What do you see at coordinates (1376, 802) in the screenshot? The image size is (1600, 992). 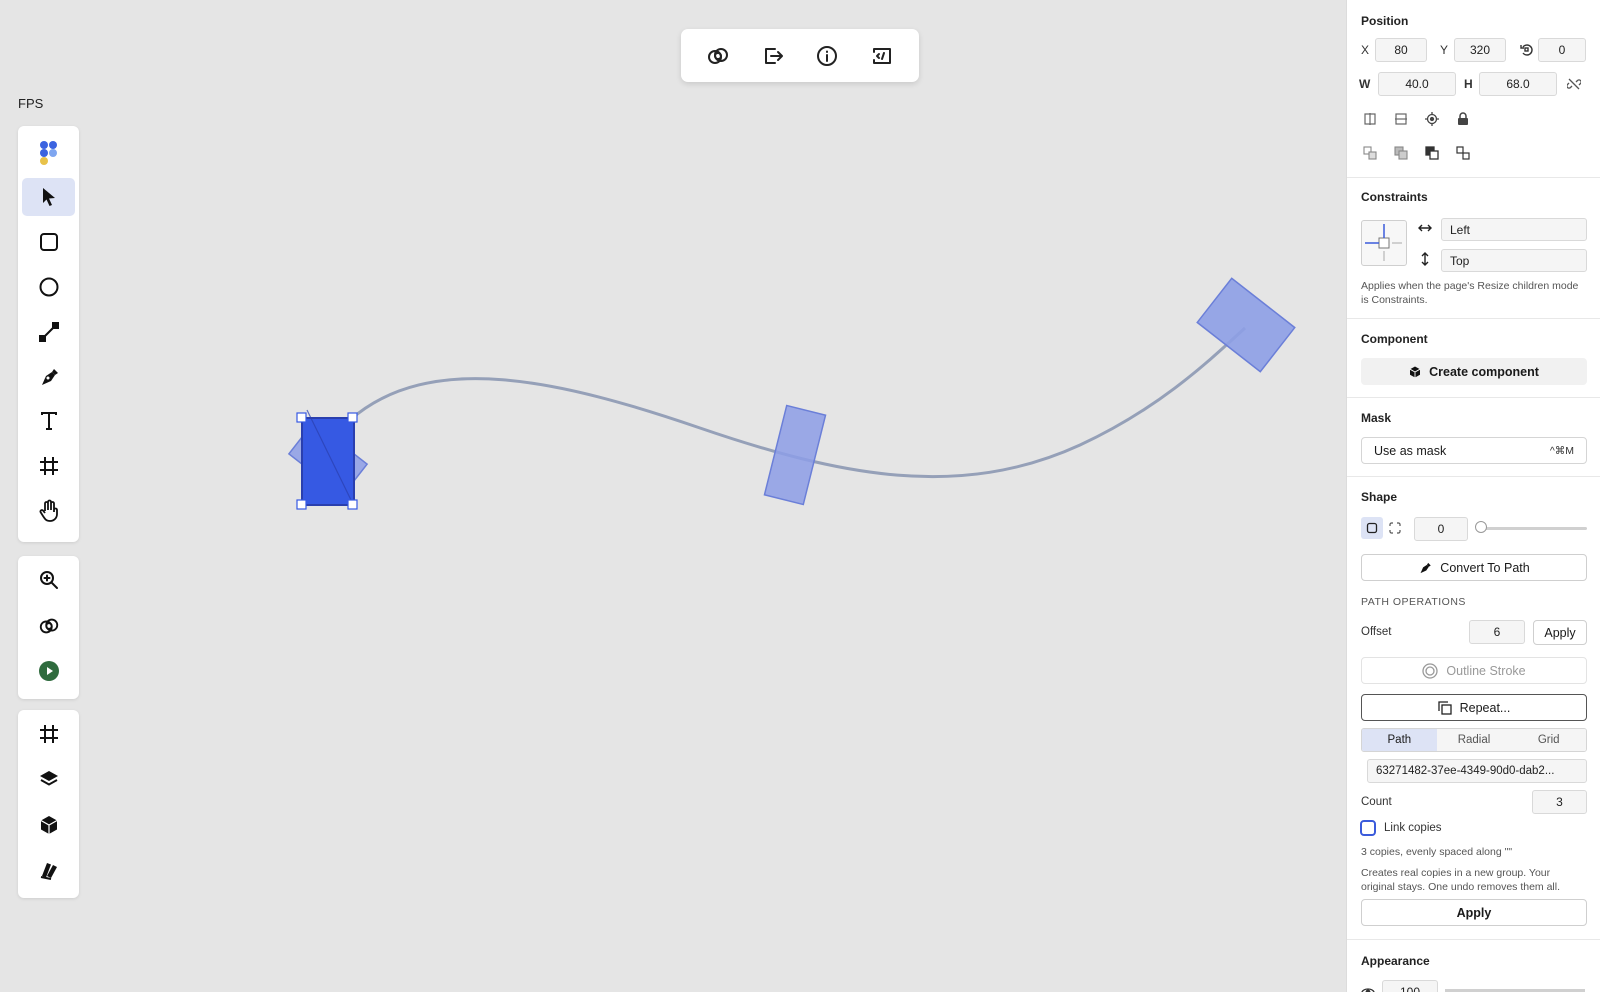 I see `count-label: Count` at bounding box center [1376, 802].